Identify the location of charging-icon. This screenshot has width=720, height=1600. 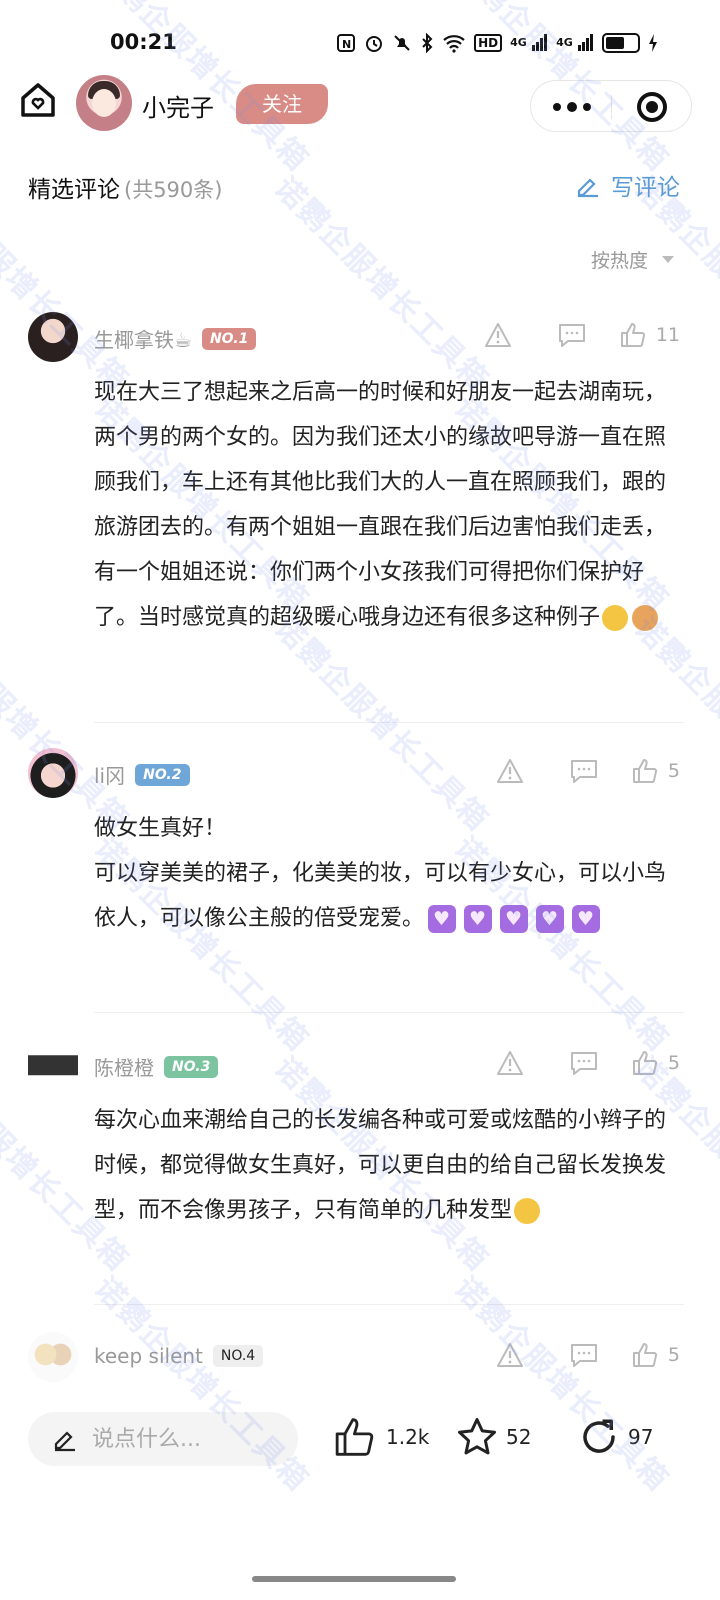
(653, 43).